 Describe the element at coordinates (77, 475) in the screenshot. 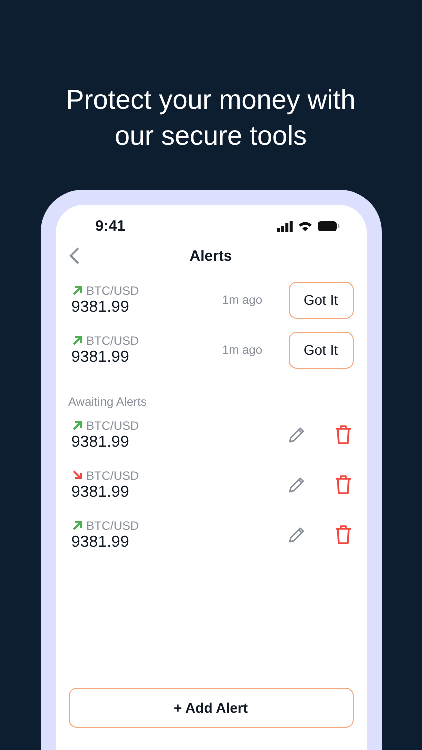

I see `down-arrow-icon` at that location.